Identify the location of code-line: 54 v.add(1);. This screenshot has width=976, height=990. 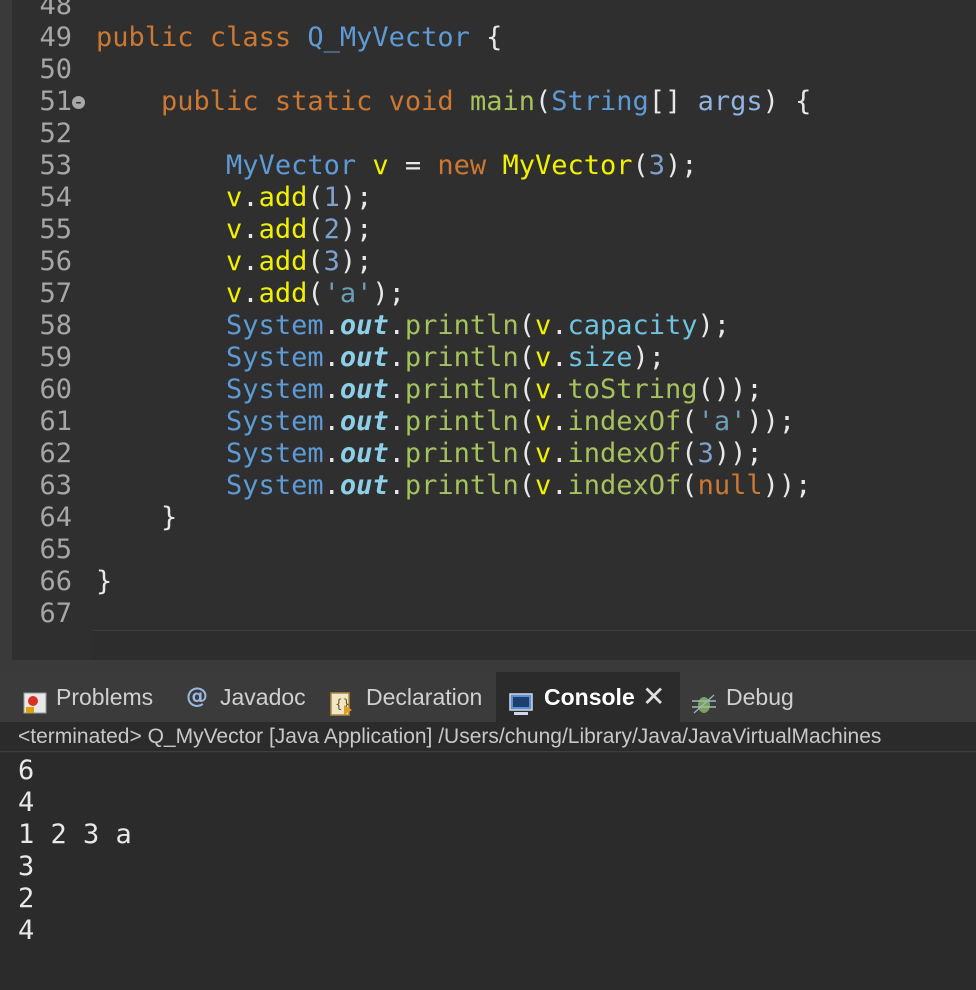
(488, 198).